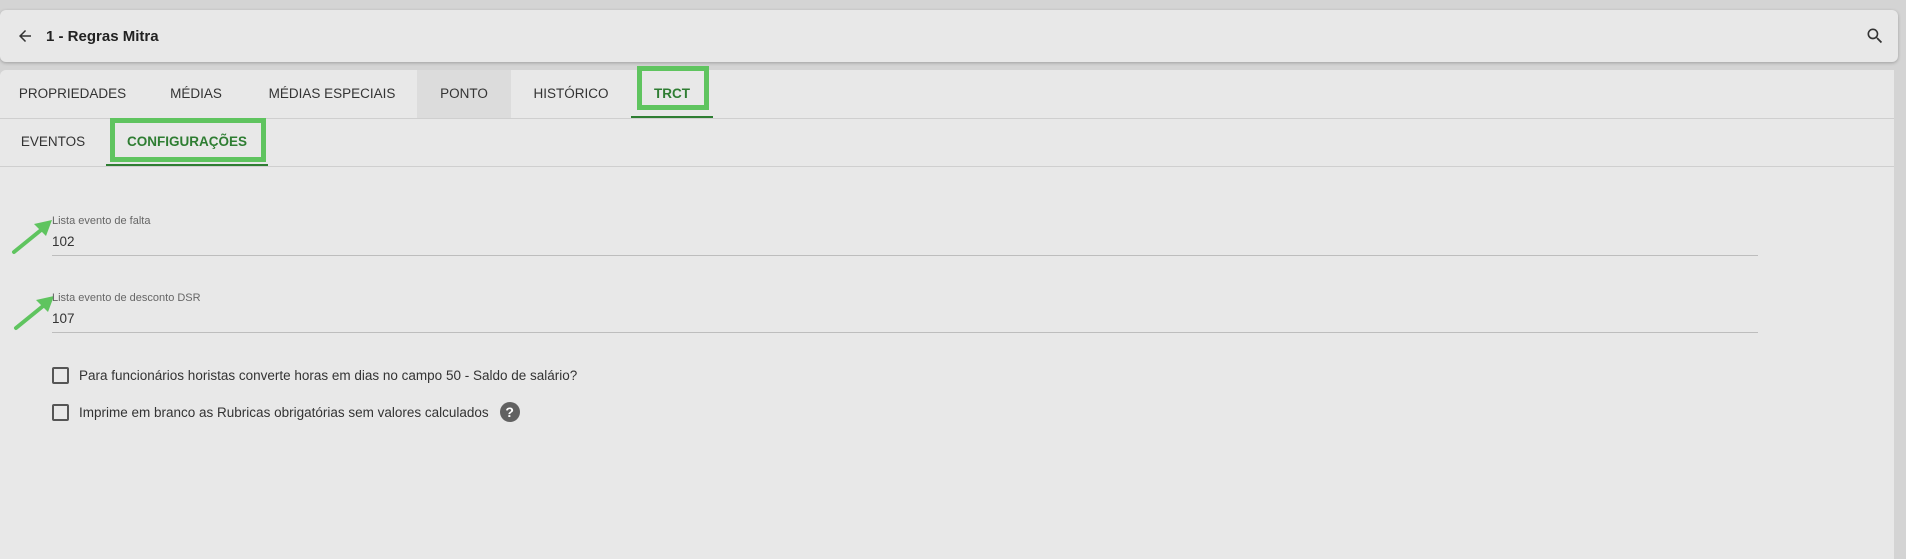 The height and width of the screenshot is (559, 1906). I want to click on back-arrow-icon, so click(25, 36).